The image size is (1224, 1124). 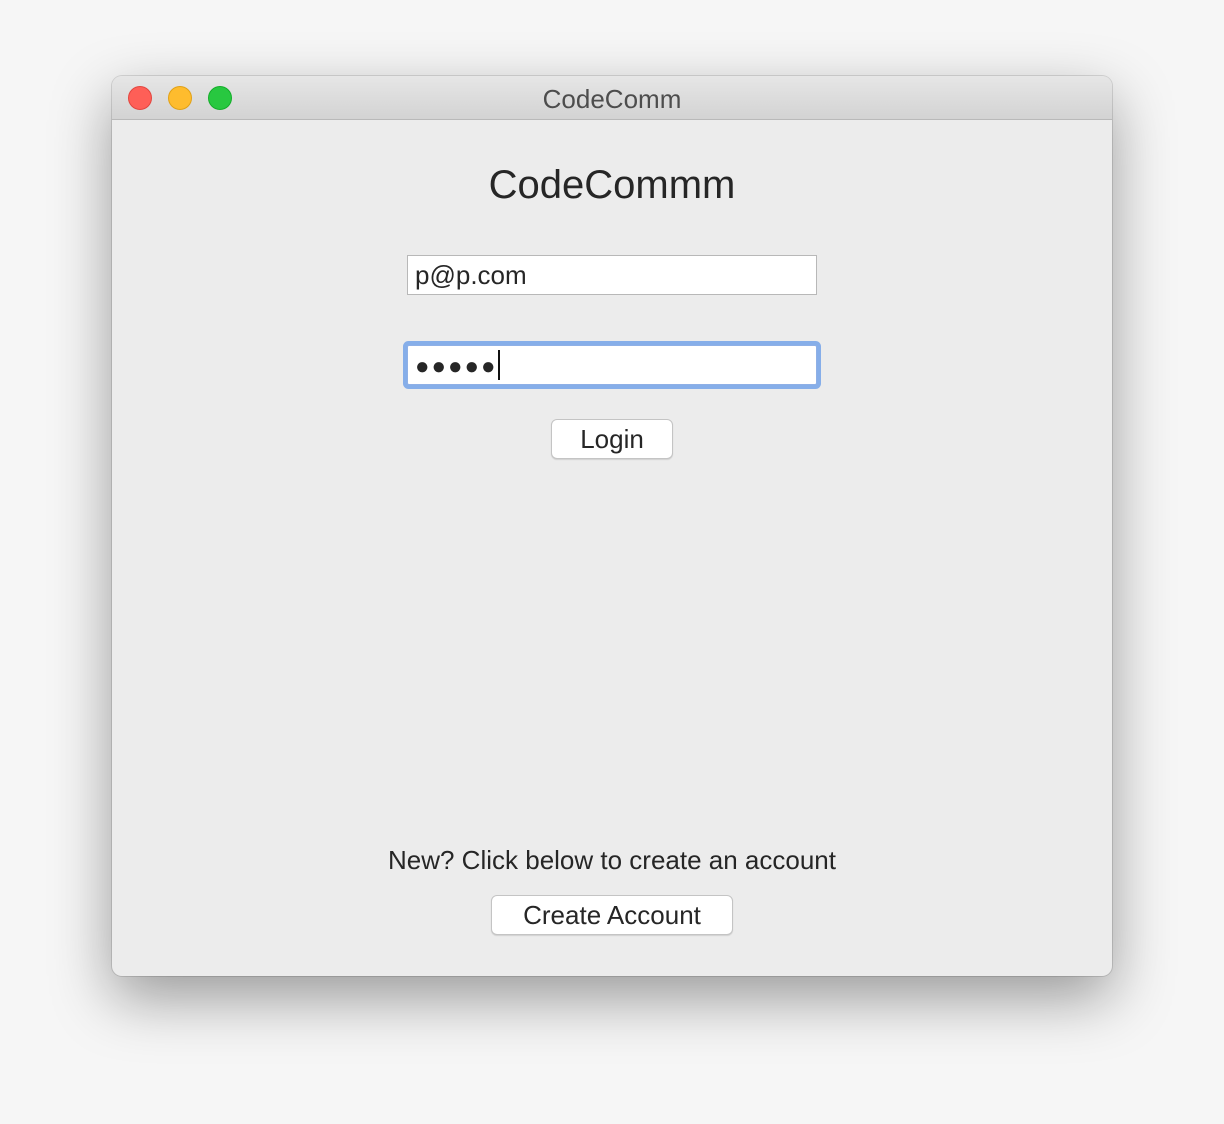 I want to click on title-bar: CodeComm, so click(x=612, y=98).